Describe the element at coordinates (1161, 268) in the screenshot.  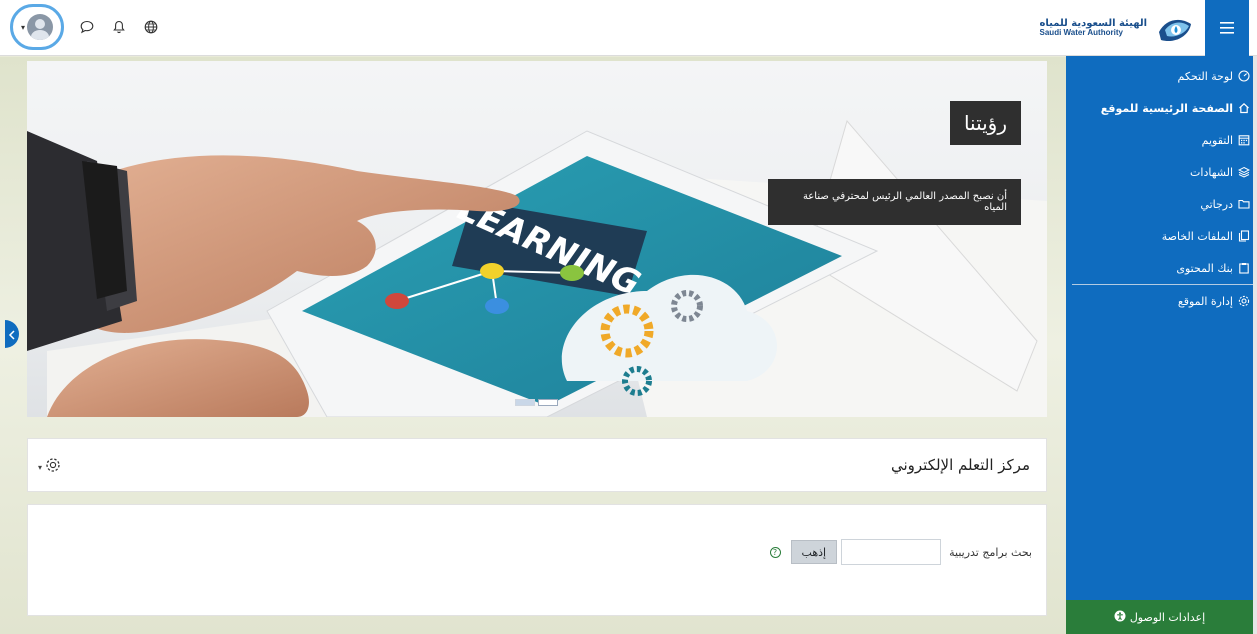
I see `sidebar-item-content-bank: بنك المحتوى` at that location.